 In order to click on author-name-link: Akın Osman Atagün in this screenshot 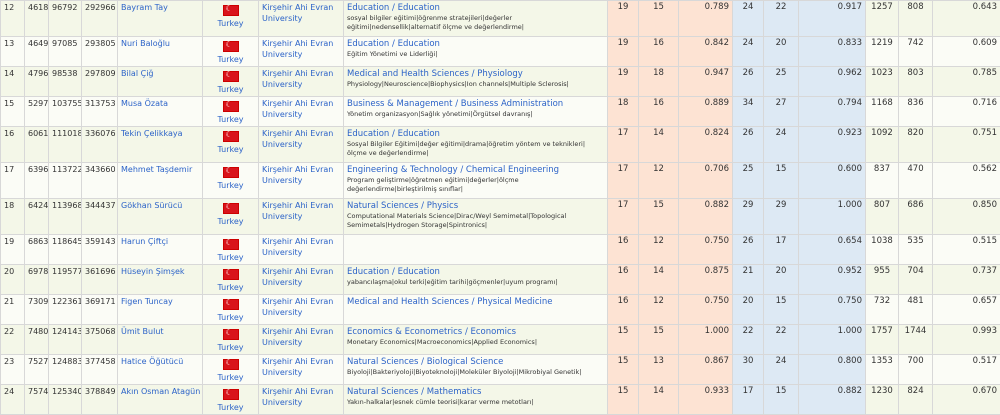, I will do `click(160, 400)`.